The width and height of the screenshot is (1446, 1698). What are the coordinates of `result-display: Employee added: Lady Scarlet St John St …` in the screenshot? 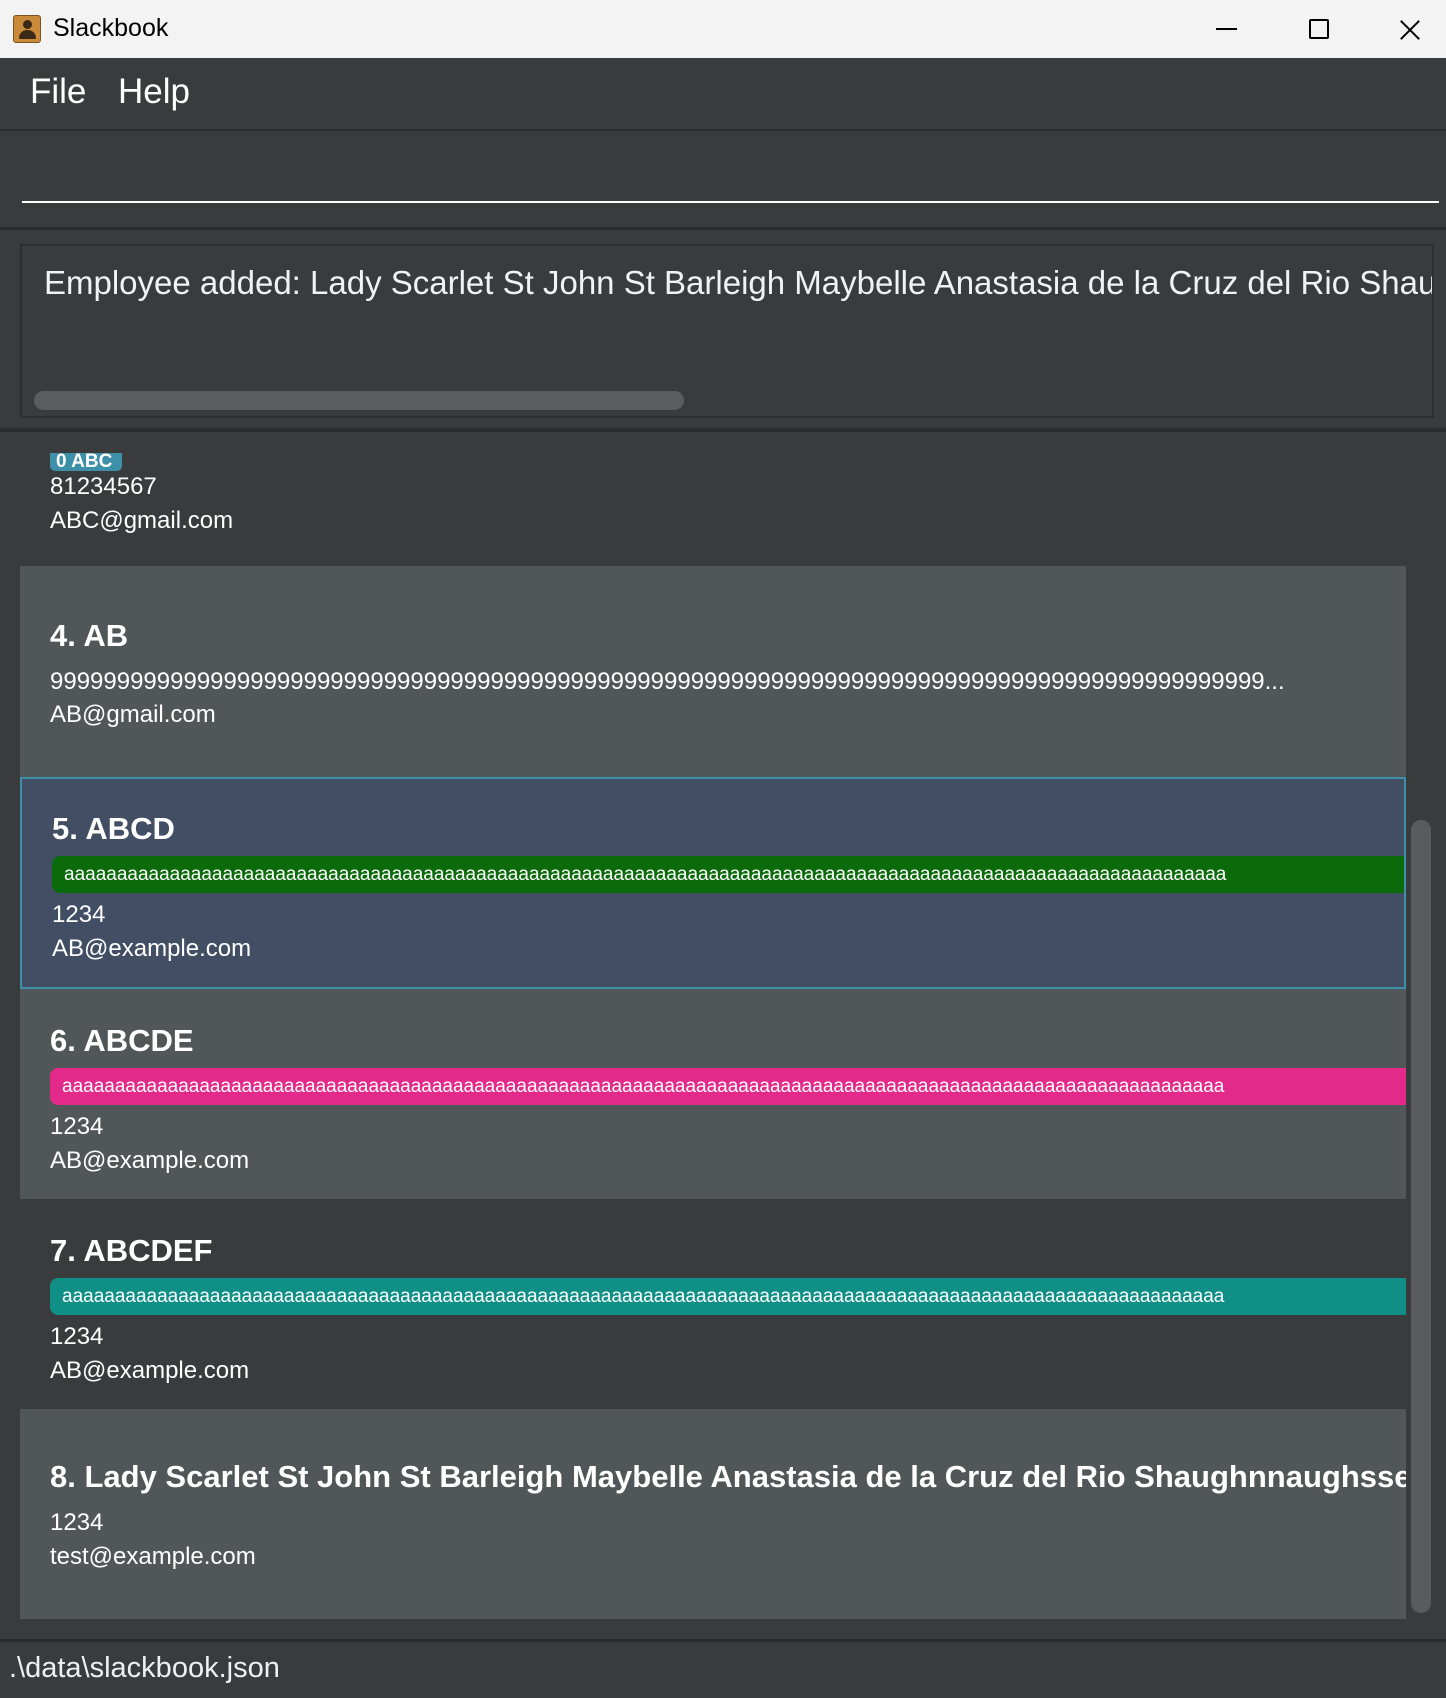 It's located at (727, 331).